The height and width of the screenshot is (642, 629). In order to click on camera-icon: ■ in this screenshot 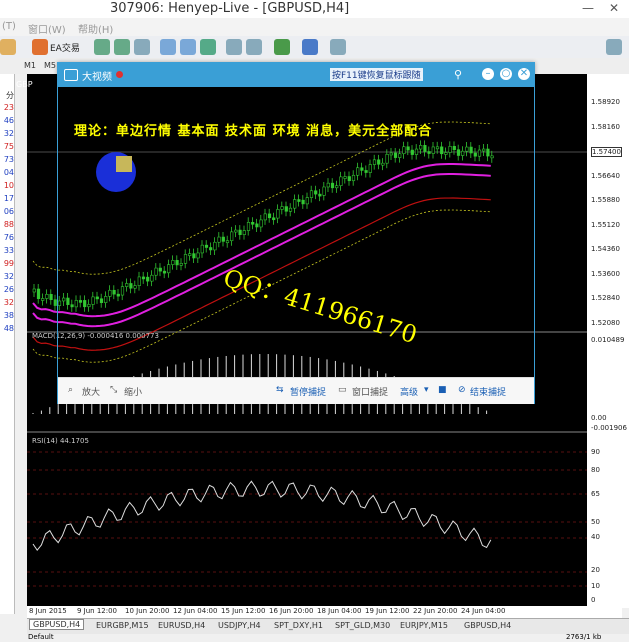, I will do `click(442, 390)`.